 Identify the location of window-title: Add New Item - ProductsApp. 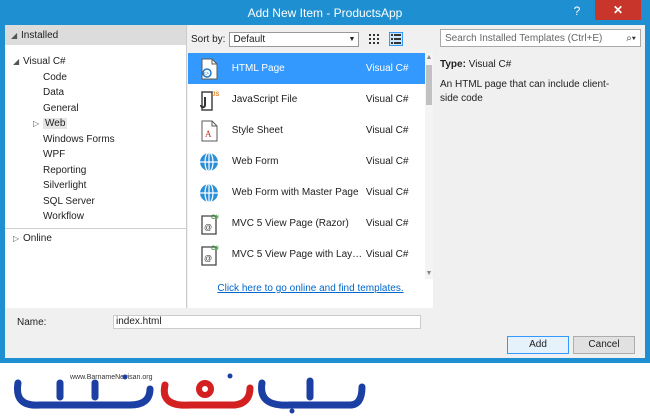
(325, 12).